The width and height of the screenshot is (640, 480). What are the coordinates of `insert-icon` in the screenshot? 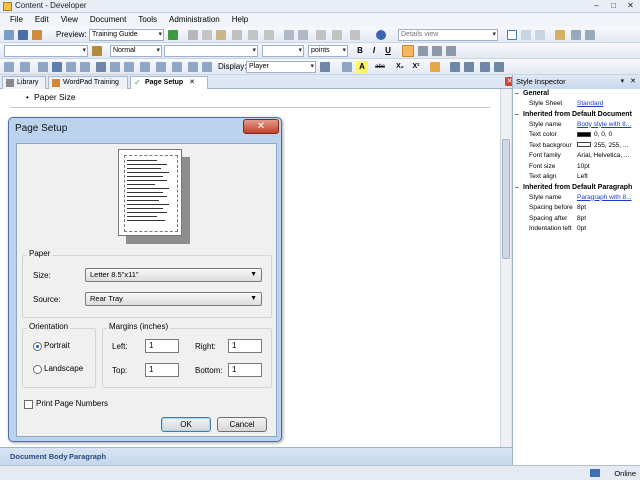 It's located at (355, 35).